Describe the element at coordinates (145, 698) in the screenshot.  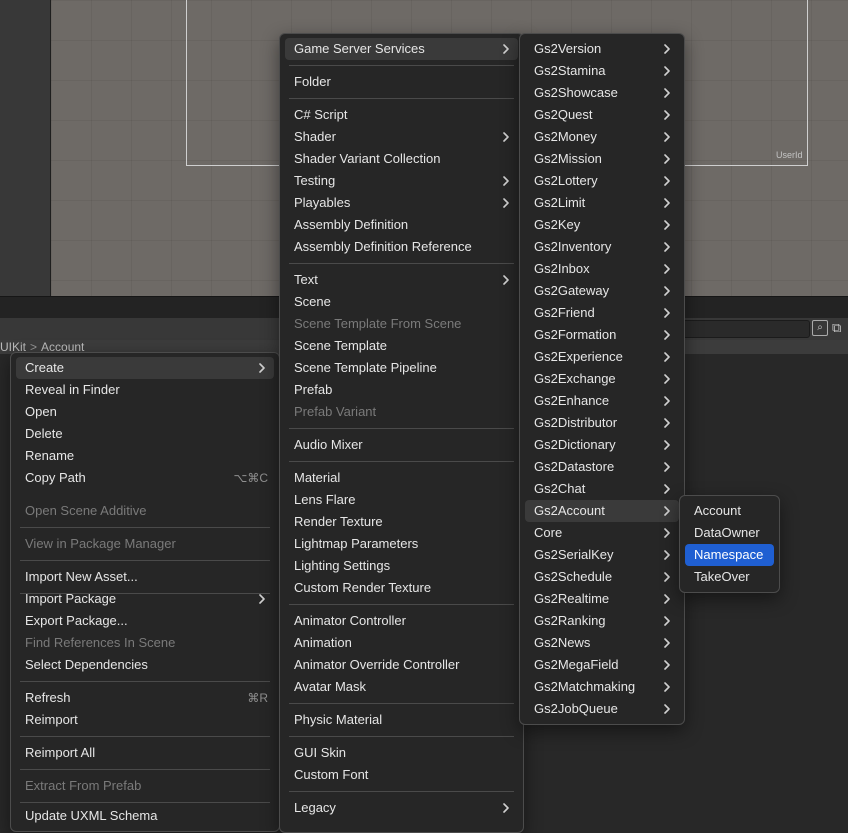
I see `ctx-item-refresh: Refresh ⌘R` at that location.